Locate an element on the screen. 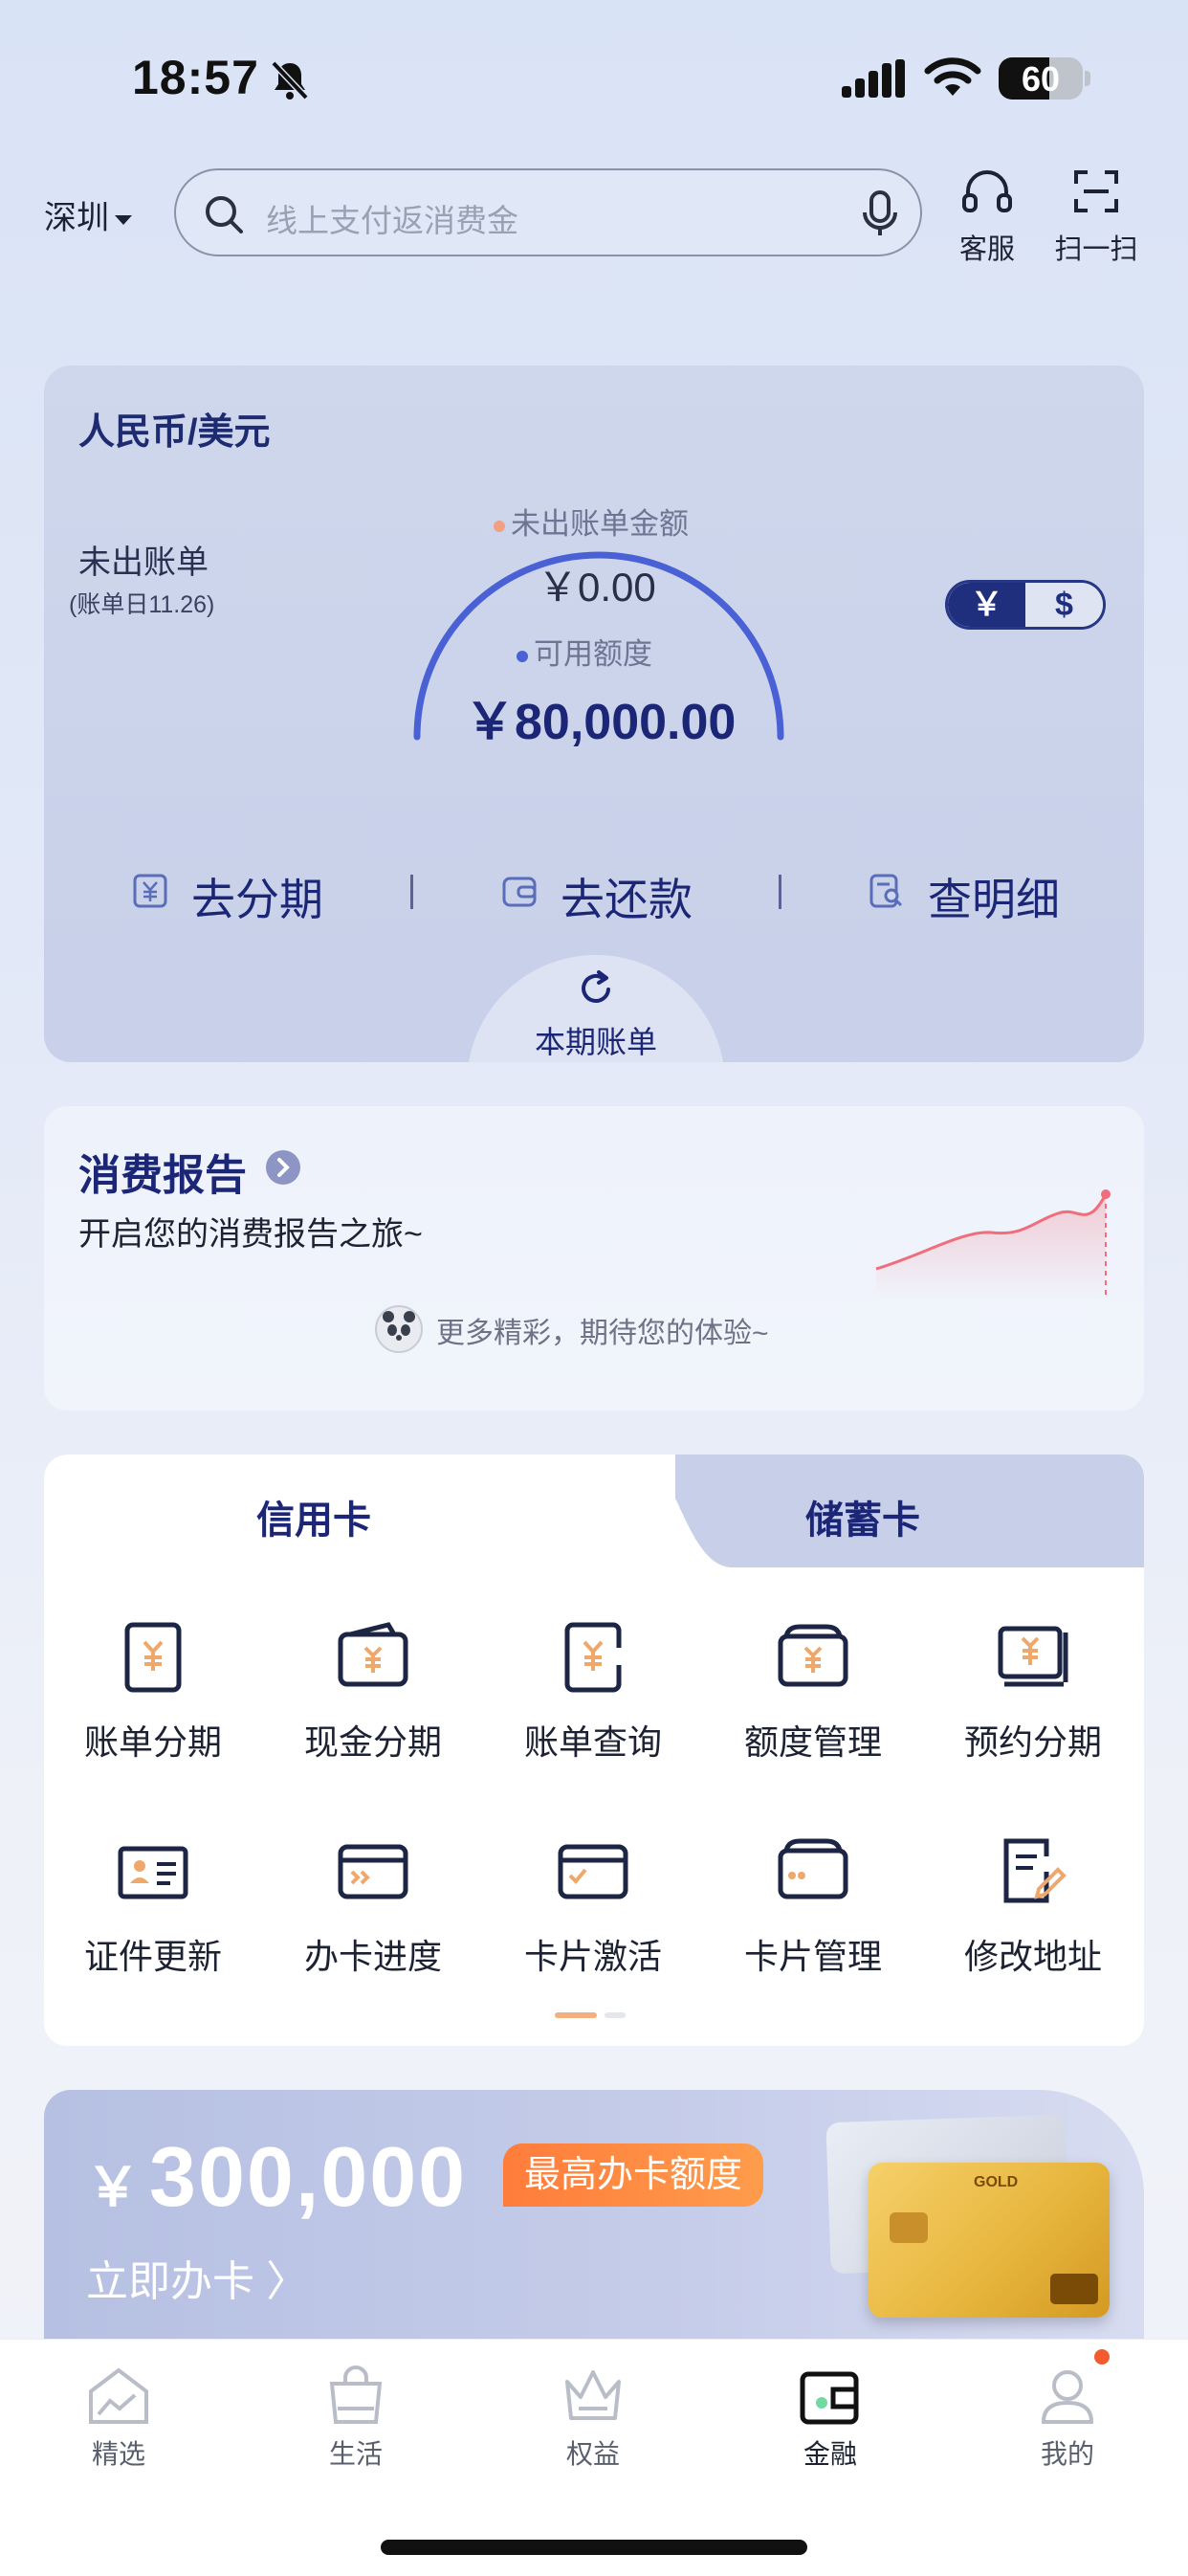 The image size is (1188, 2576). grid-label: 卡片激活 is located at coordinates (592, 1956).